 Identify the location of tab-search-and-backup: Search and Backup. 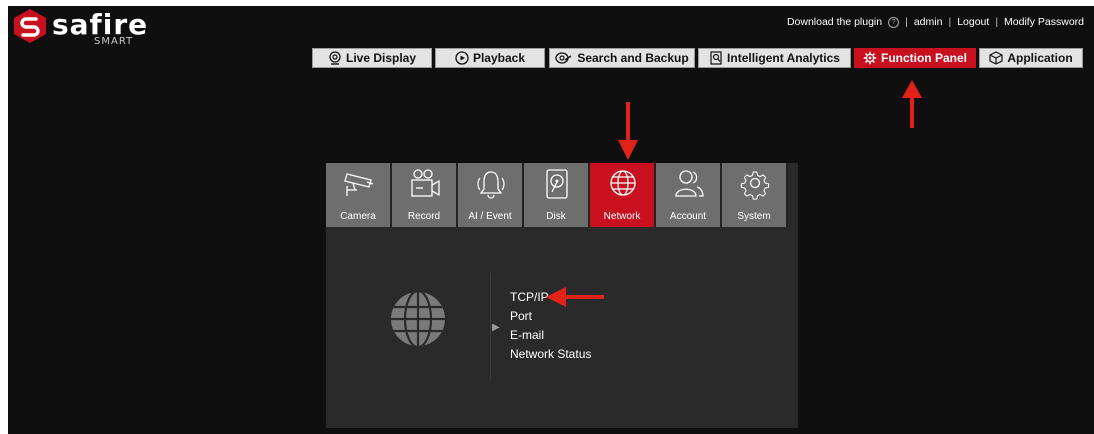
(622, 58).